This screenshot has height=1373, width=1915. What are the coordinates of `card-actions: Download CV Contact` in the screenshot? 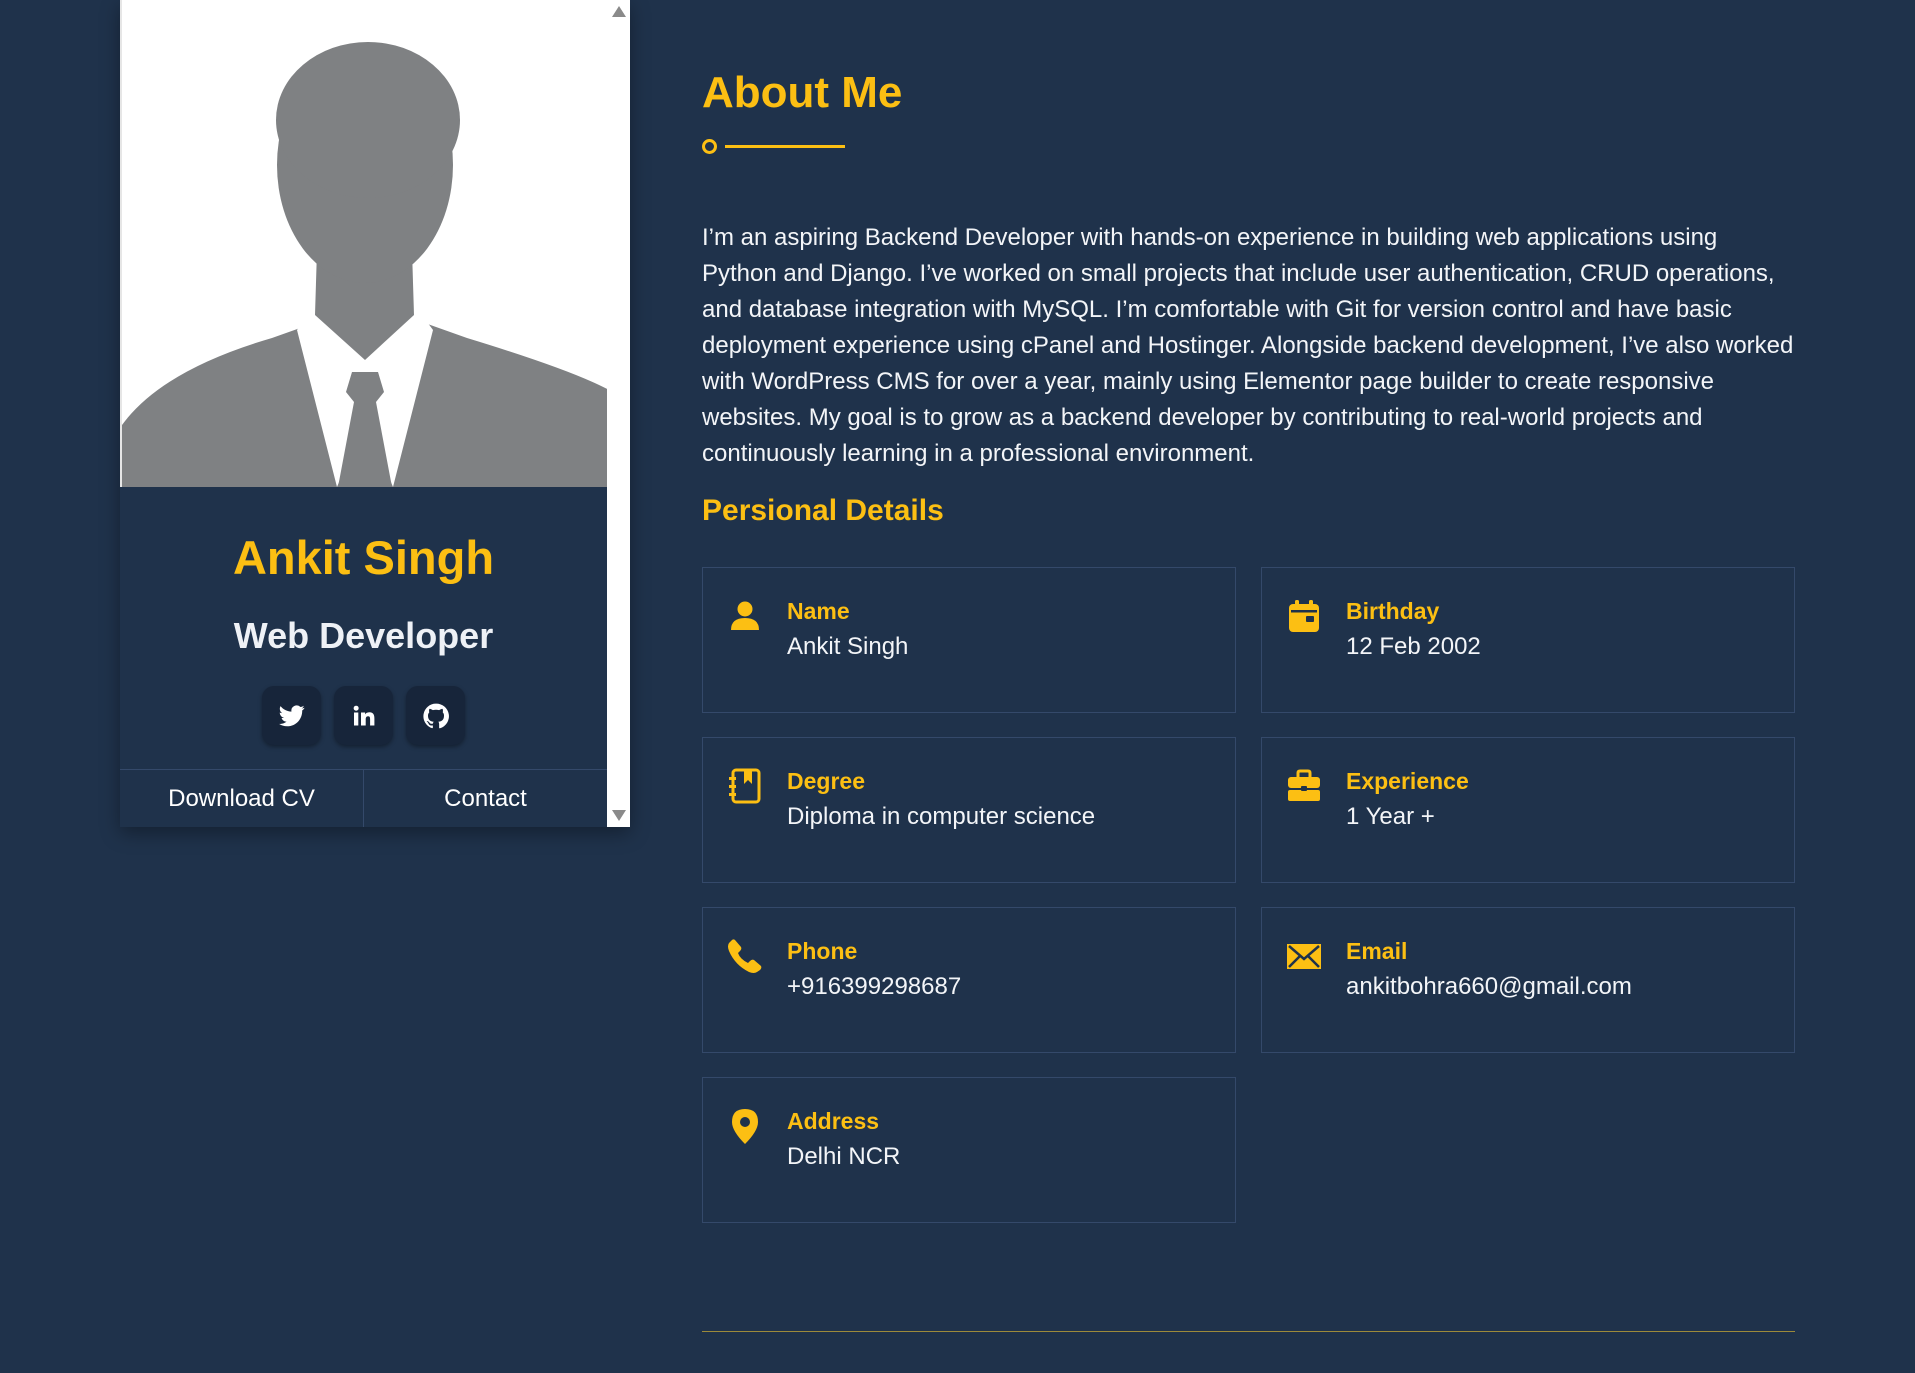 It's located at (363, 798).